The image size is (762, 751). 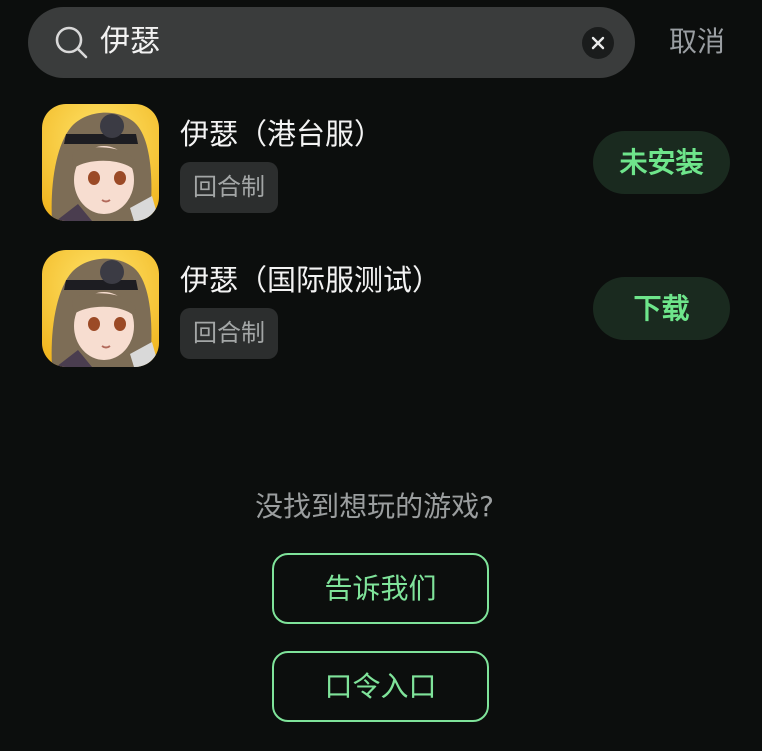 I want to click on game-title: 伊瑟（国际服测试）, so click(x=311, y=280).